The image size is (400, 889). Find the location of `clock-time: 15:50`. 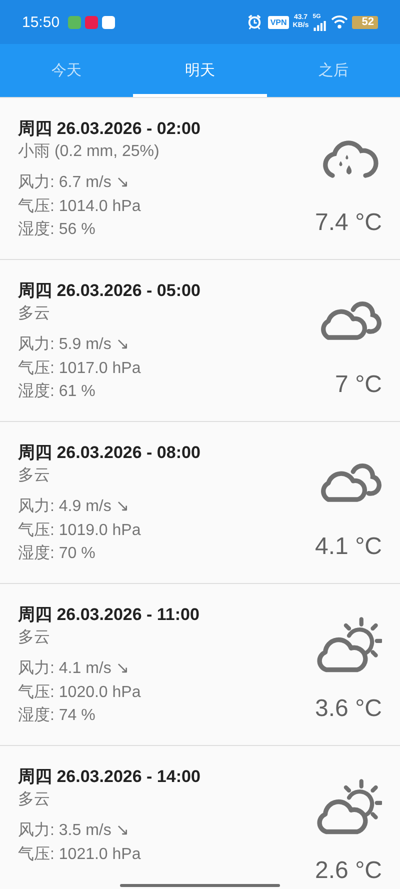

clock-time: 15:50 is located at coordinates (41, 22).